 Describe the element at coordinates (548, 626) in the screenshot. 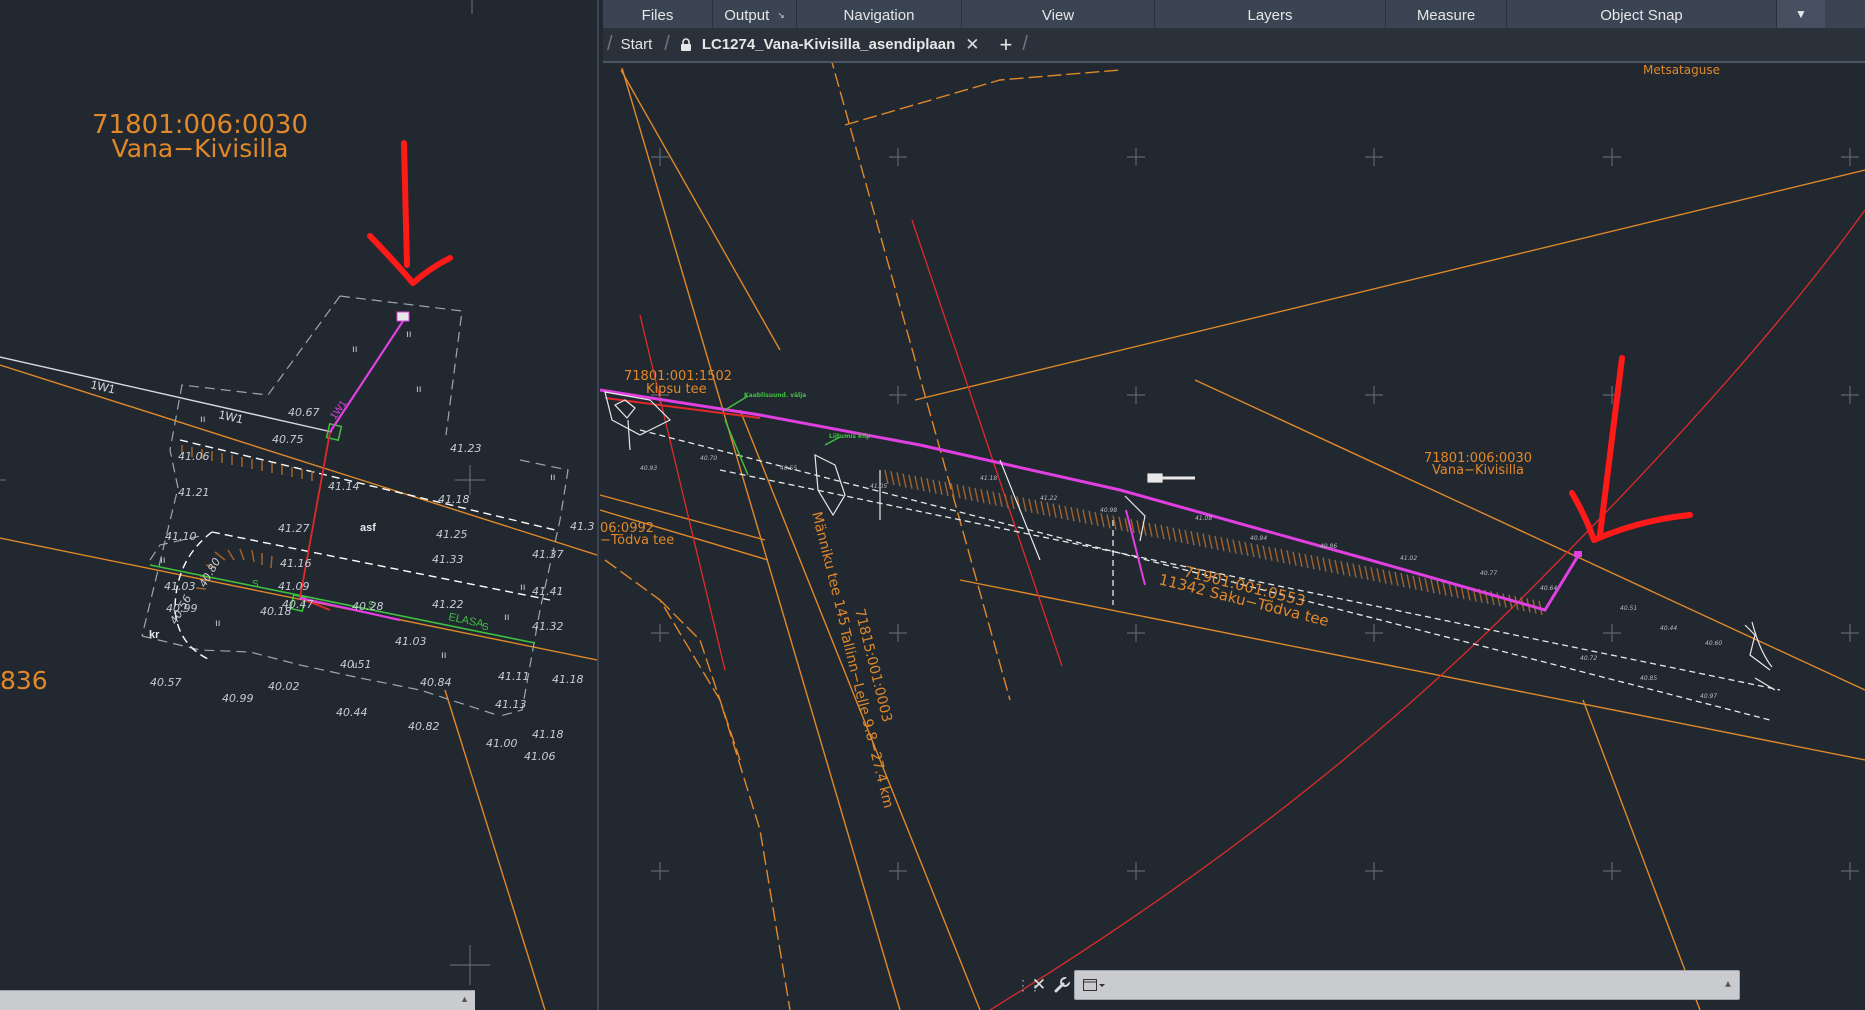

I see `elevation-label: 41.32` at that location.